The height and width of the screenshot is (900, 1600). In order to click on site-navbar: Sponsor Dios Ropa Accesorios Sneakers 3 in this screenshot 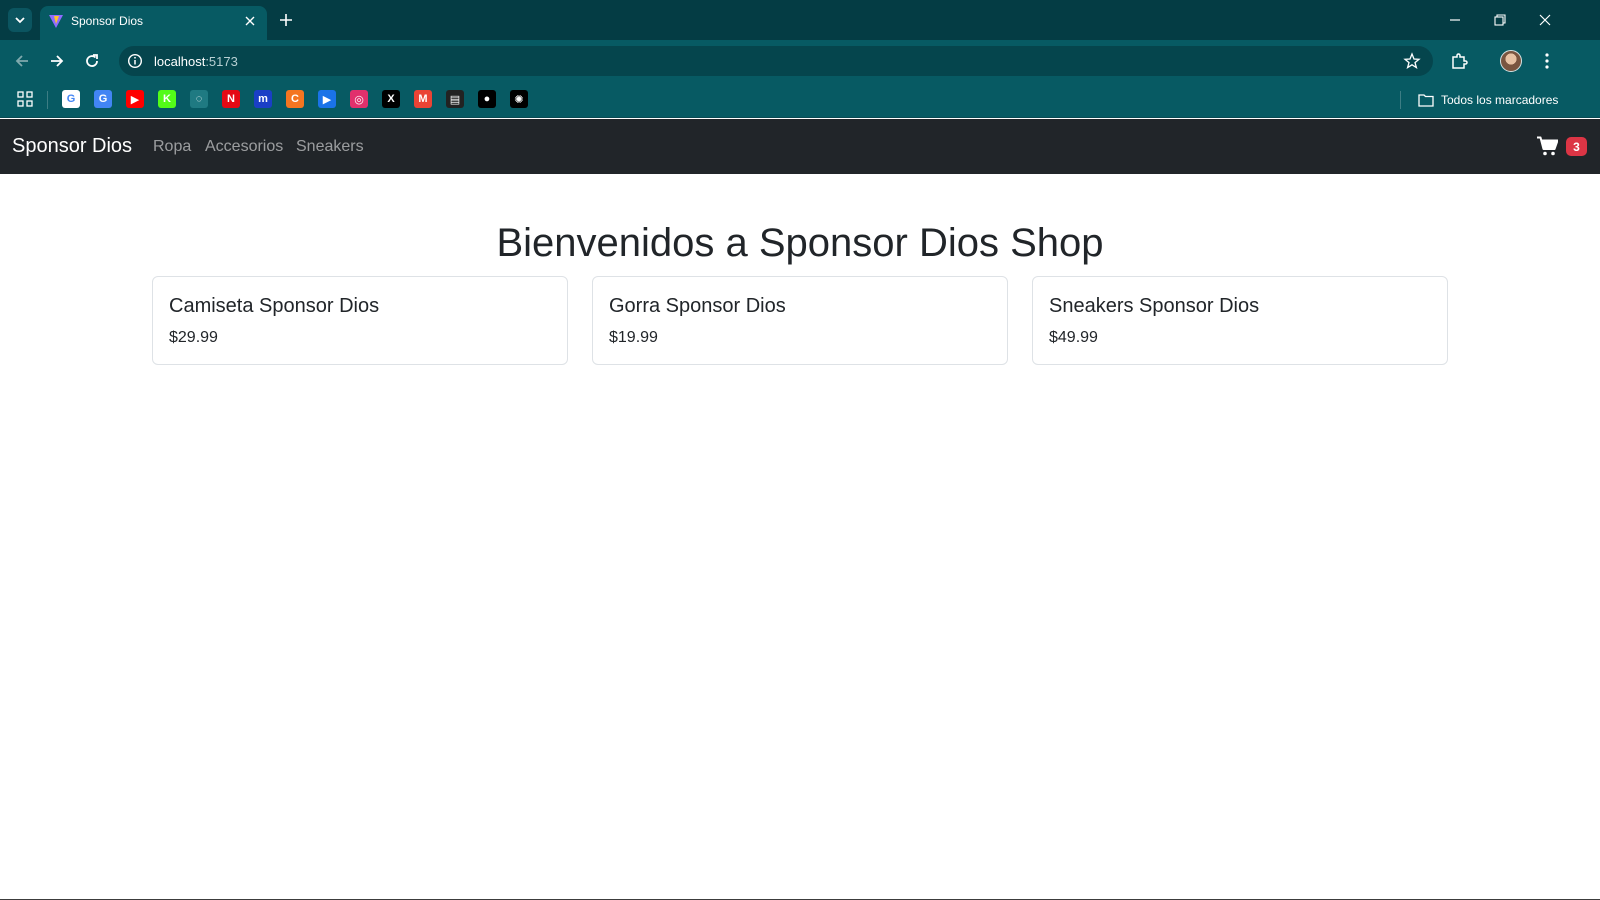, I will do `click(800, 146)`.